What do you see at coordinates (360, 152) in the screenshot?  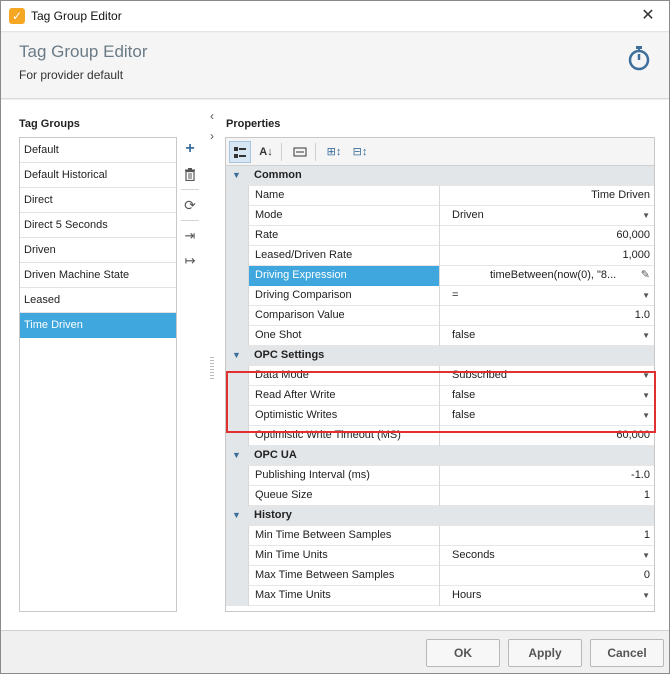 I see `collapse-all-icon: ⊟↕` at bounding box center [360, 152].